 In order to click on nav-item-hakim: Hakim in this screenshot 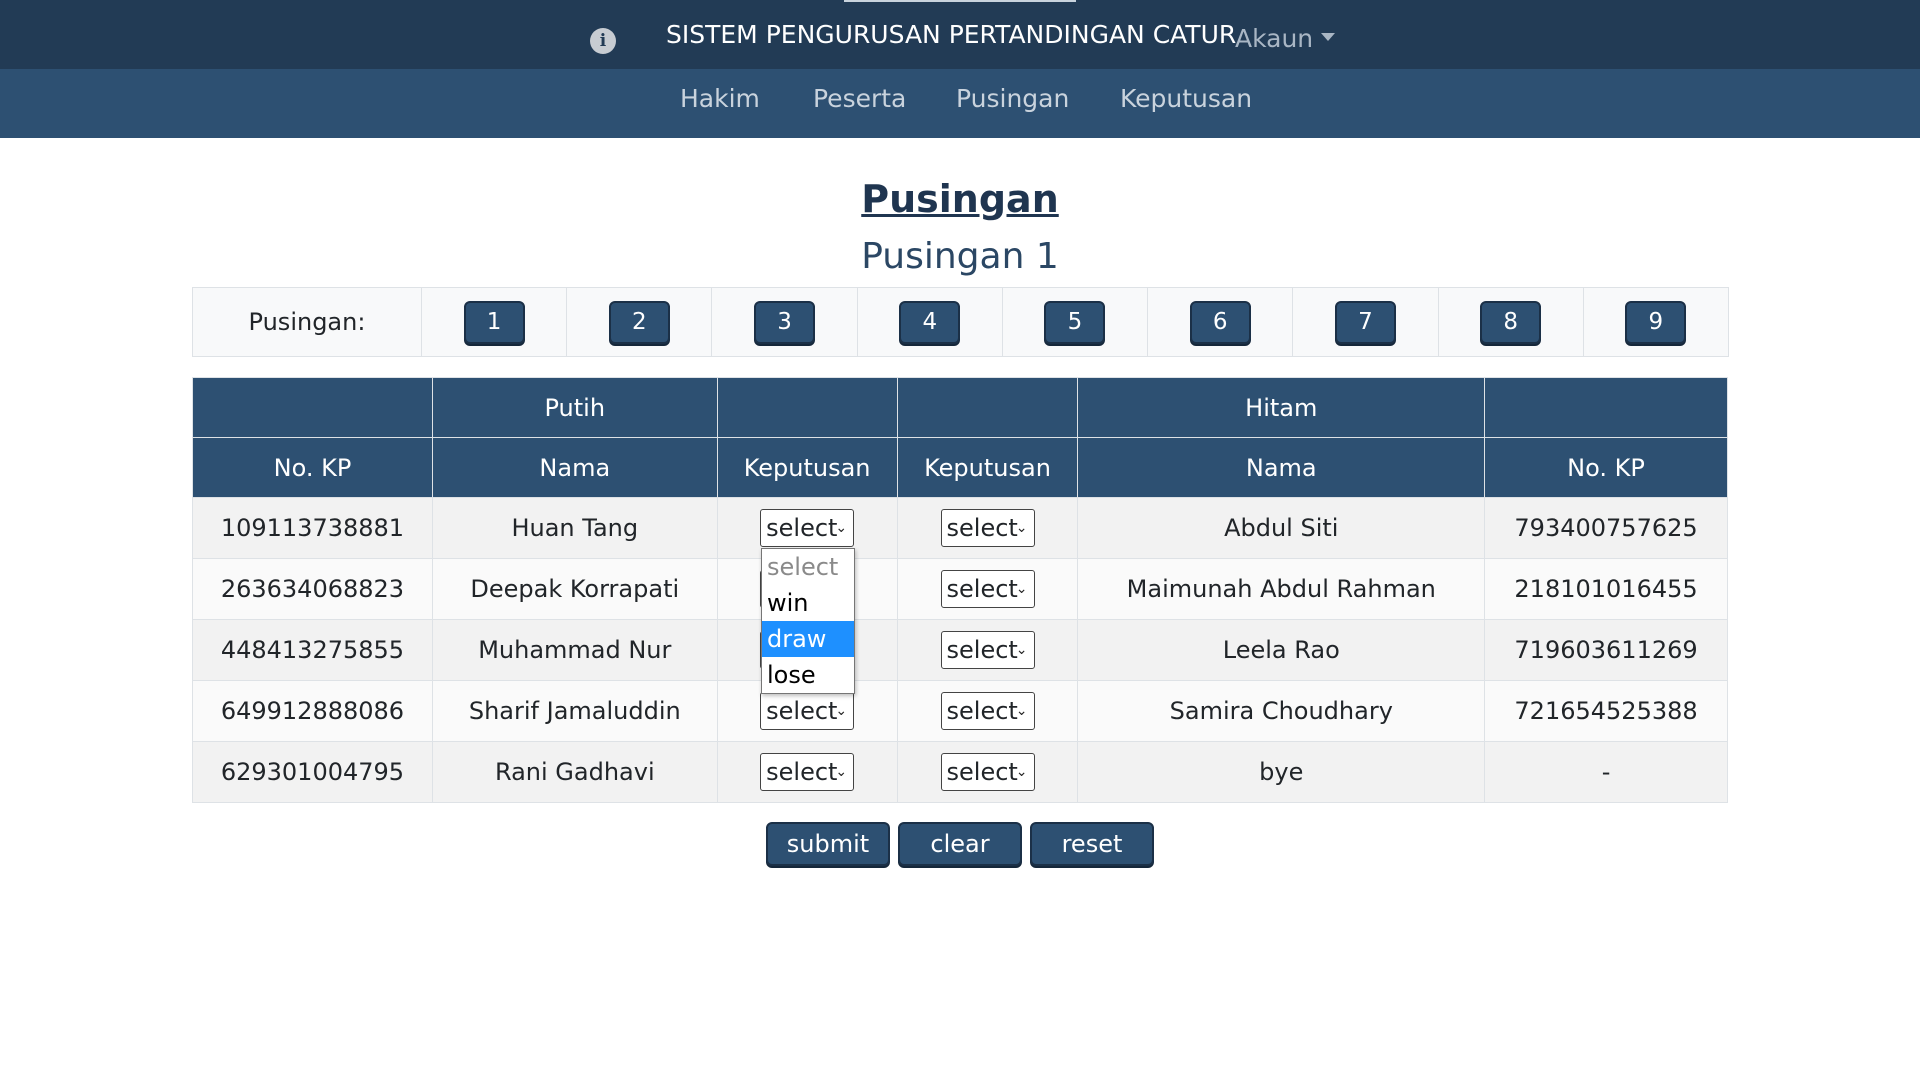, I will do `click(720, 98)`.